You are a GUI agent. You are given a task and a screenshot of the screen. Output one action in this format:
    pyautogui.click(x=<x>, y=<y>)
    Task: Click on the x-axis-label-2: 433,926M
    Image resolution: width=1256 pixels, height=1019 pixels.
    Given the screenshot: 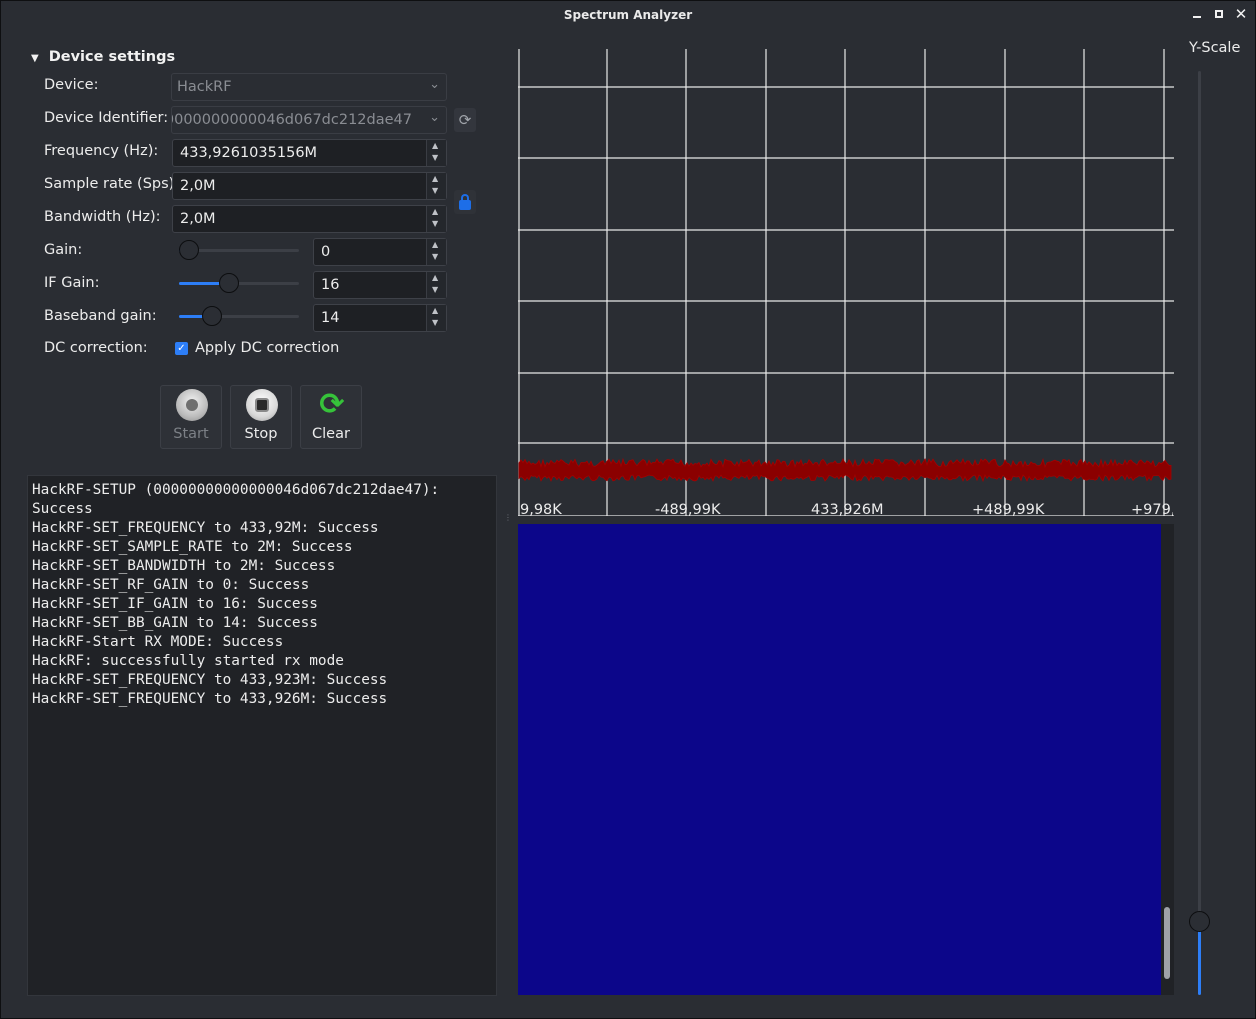 What is the action you would take?
    pyautogui.click(x=847, y=510)
    